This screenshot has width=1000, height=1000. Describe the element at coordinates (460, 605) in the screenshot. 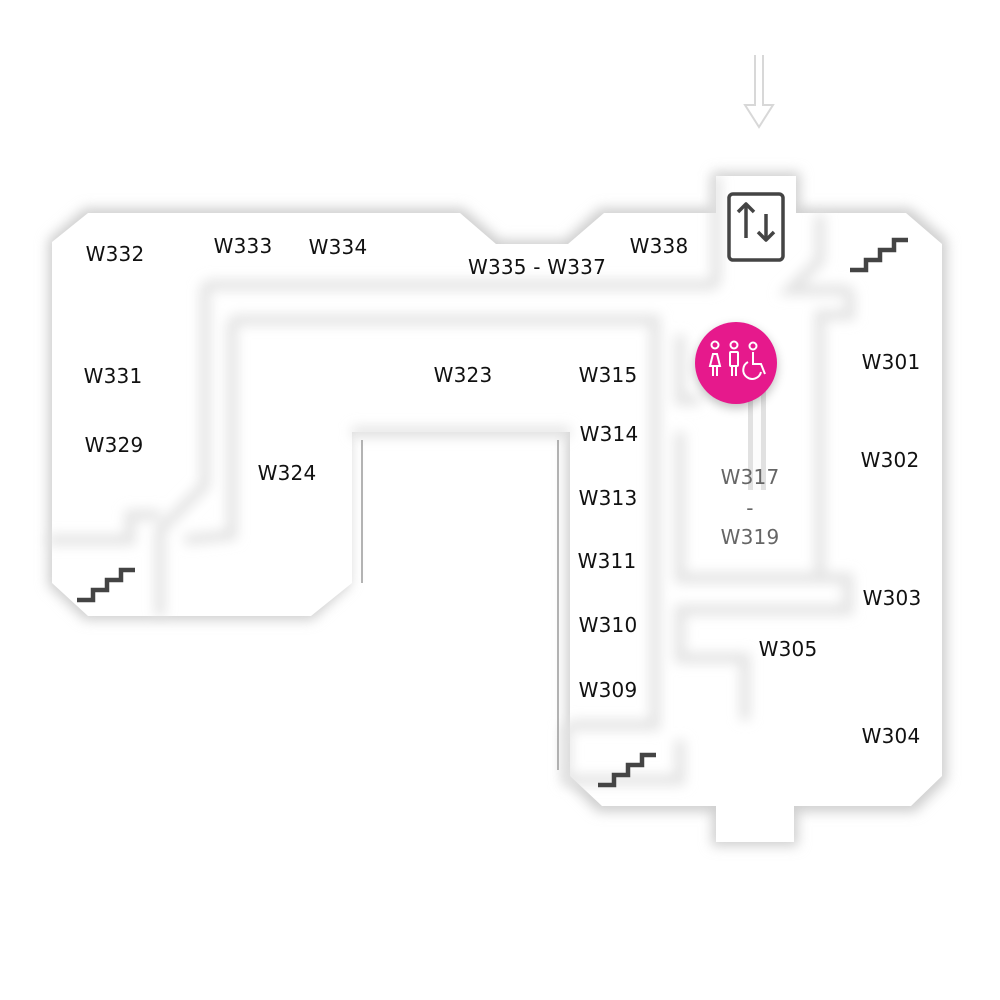

I see `inner-courtyard-edge` at that location.